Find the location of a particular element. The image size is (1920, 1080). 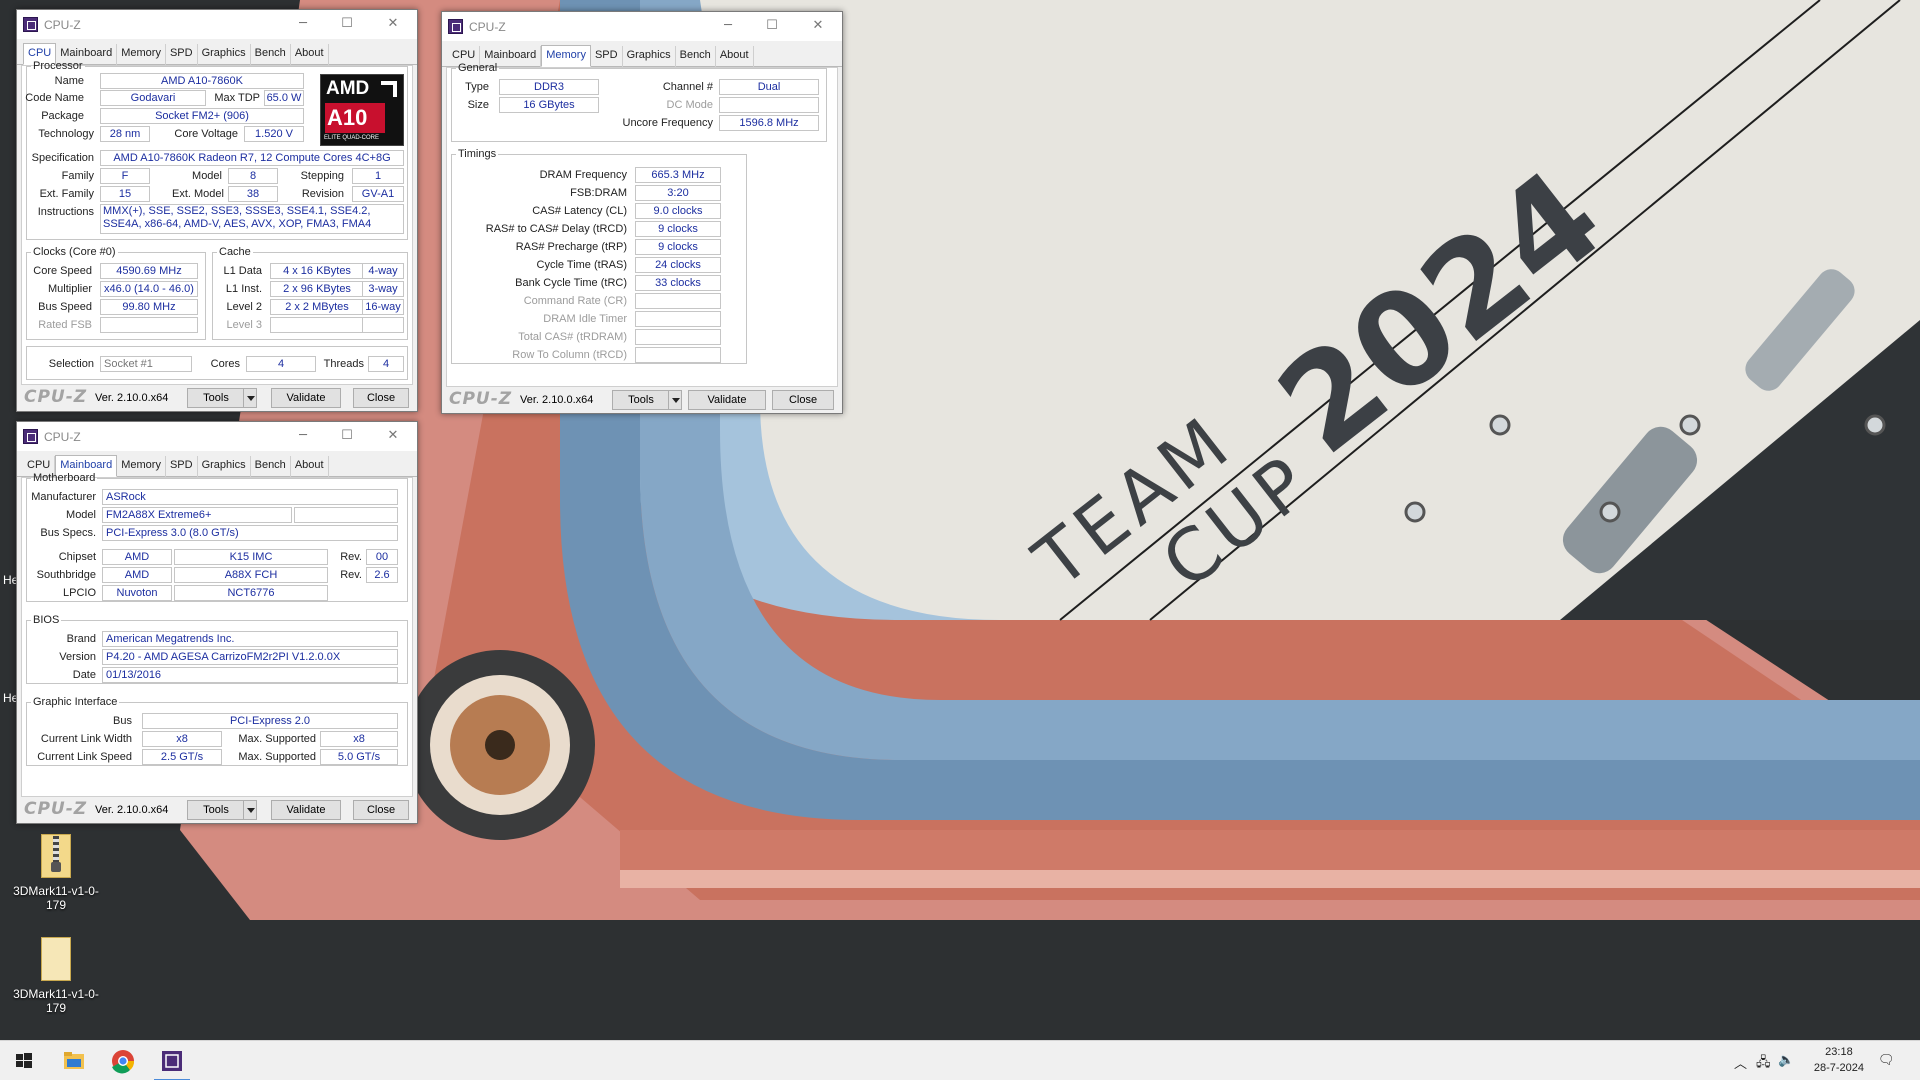

busspeed-label: Bus Speed is located at coordinates (65, 307).